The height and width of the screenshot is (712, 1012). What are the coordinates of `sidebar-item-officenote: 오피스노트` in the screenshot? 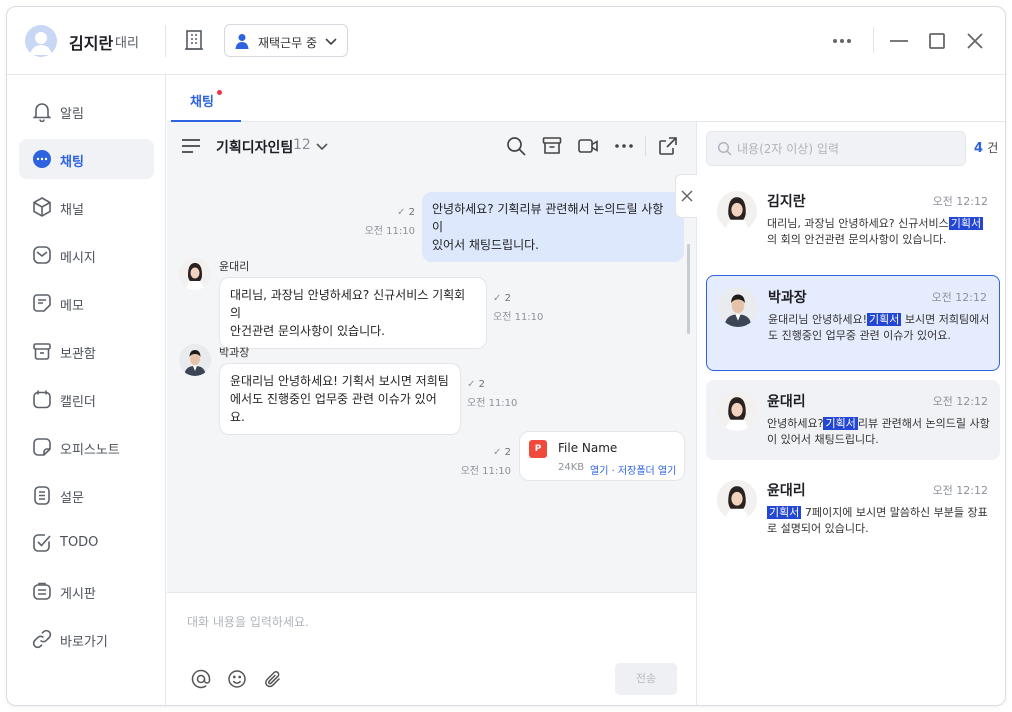 It's located at (86, 447).